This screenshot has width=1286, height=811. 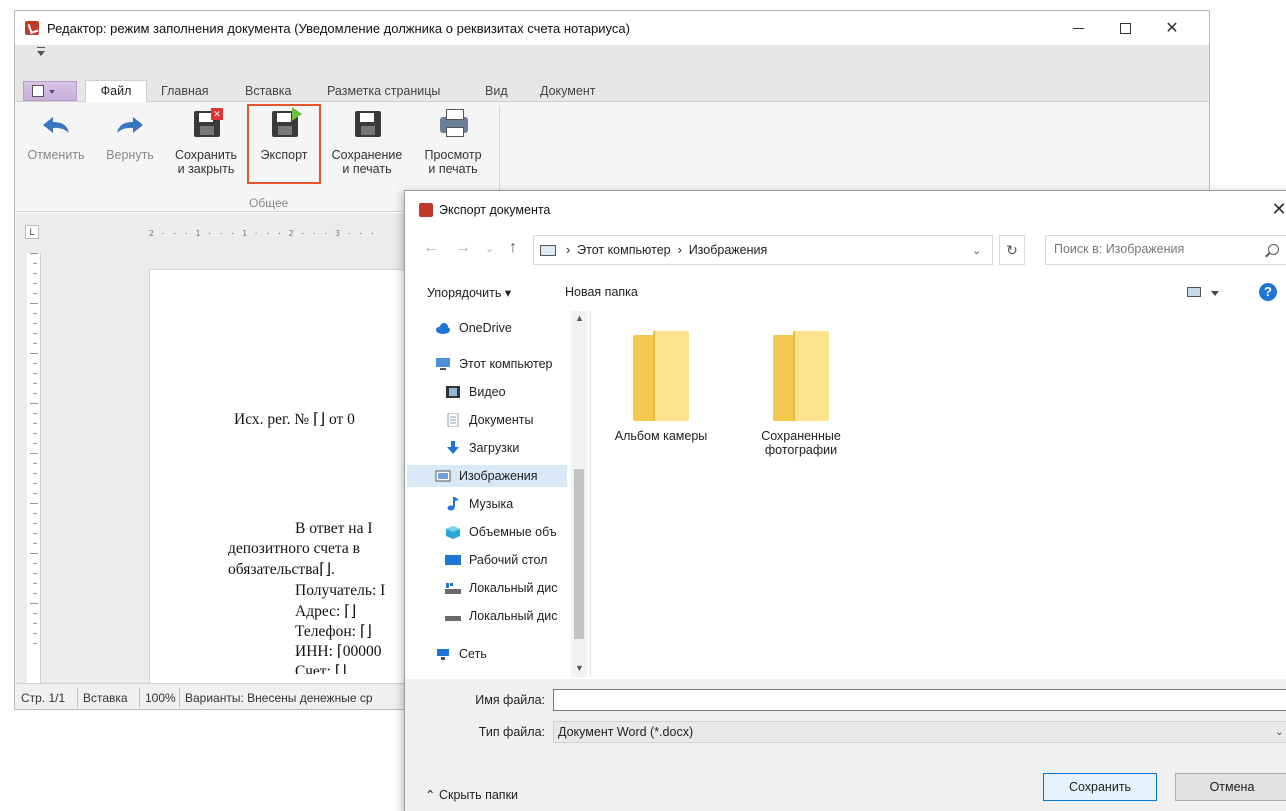 I want to click on help-icon: ?, so click(x=1268, y=292).